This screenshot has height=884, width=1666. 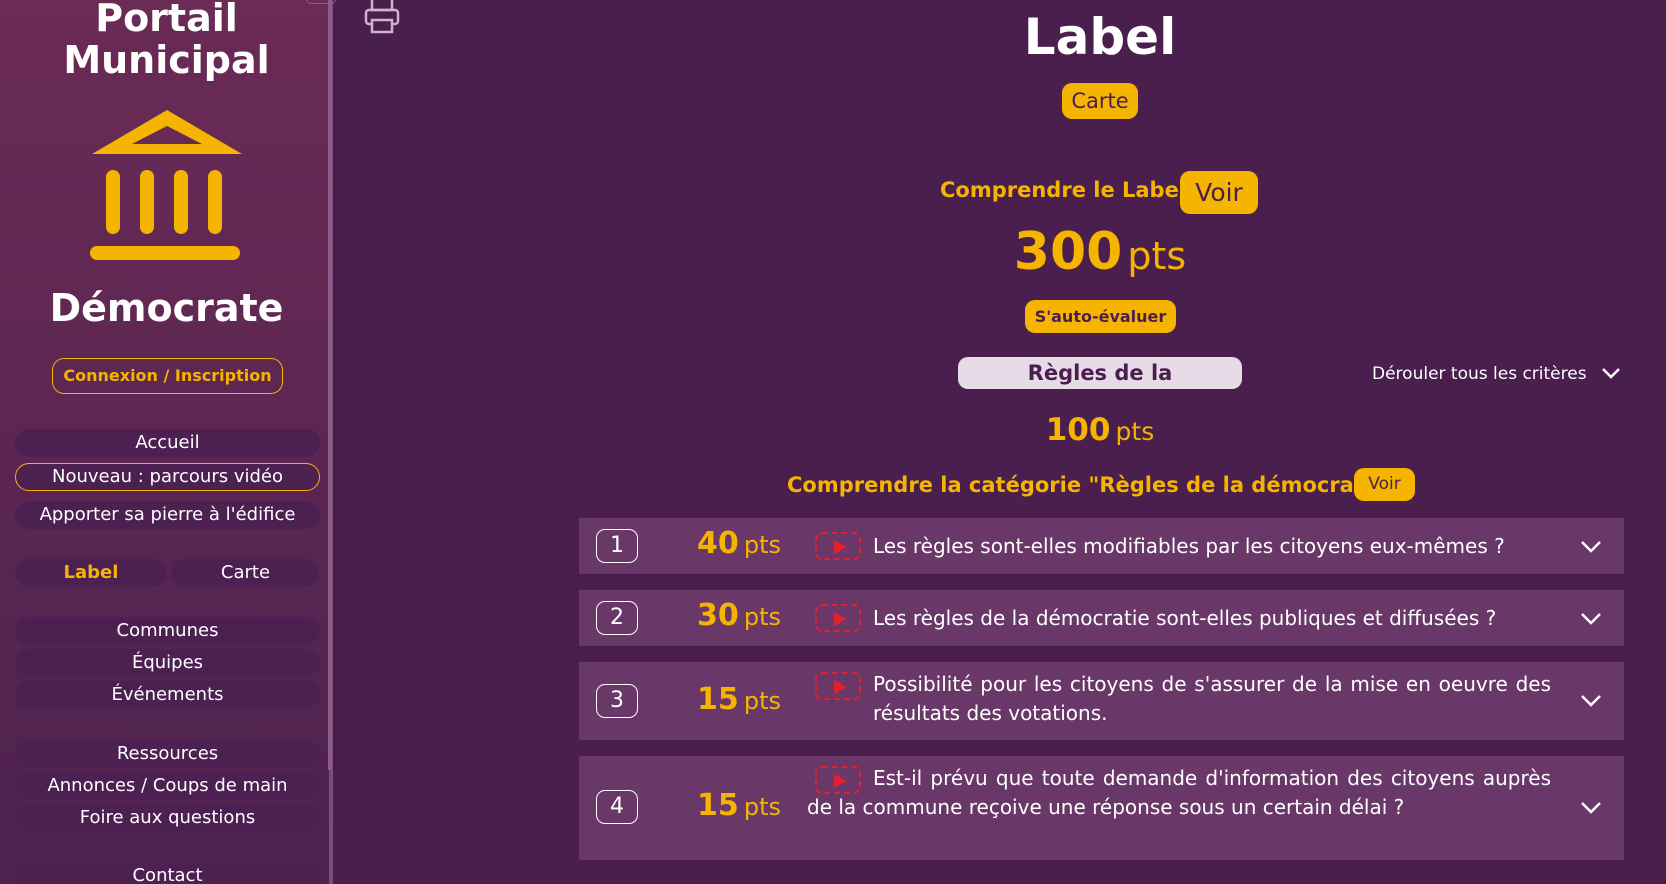 What do you see at coordinates (167, 873) in the screenshot?
I see `nav-contact: Contact` at bounding box center [167, 873].